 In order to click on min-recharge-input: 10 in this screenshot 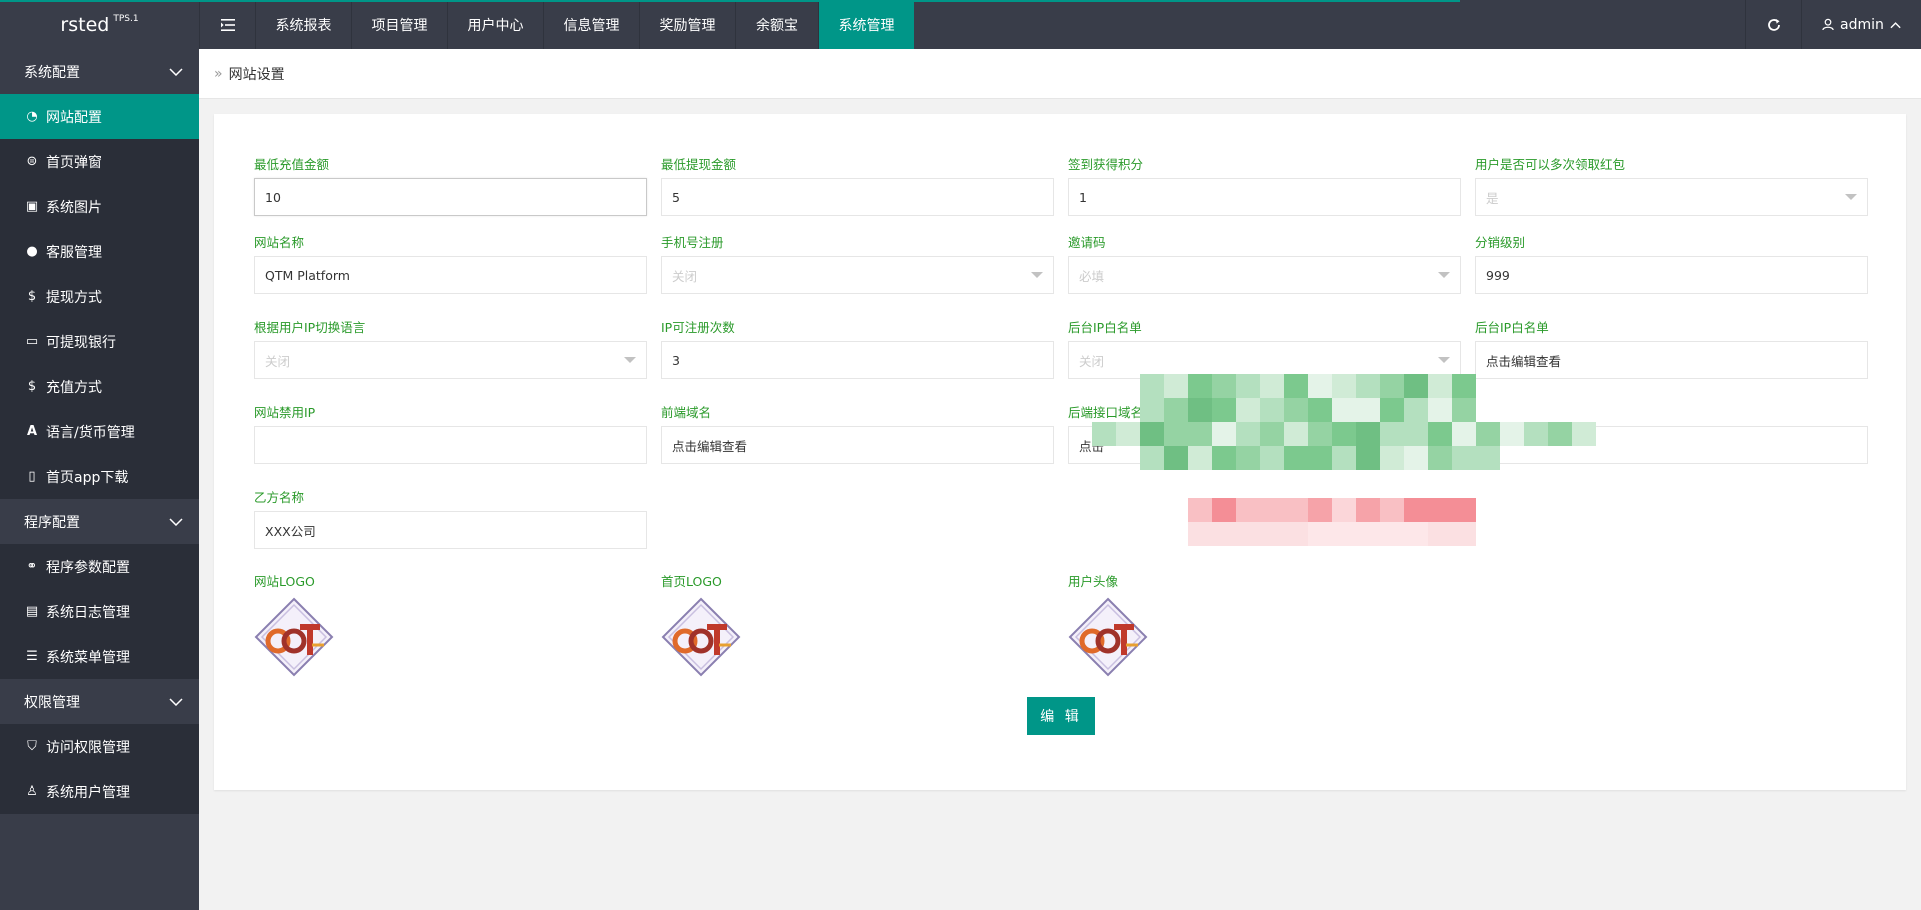, I will do `click(450, 197)`.